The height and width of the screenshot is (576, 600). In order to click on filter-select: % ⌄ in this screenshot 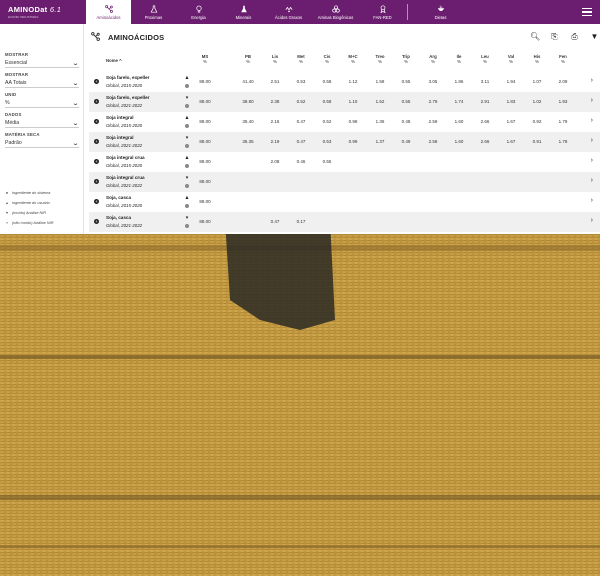, I will do `click(42, 104)`.